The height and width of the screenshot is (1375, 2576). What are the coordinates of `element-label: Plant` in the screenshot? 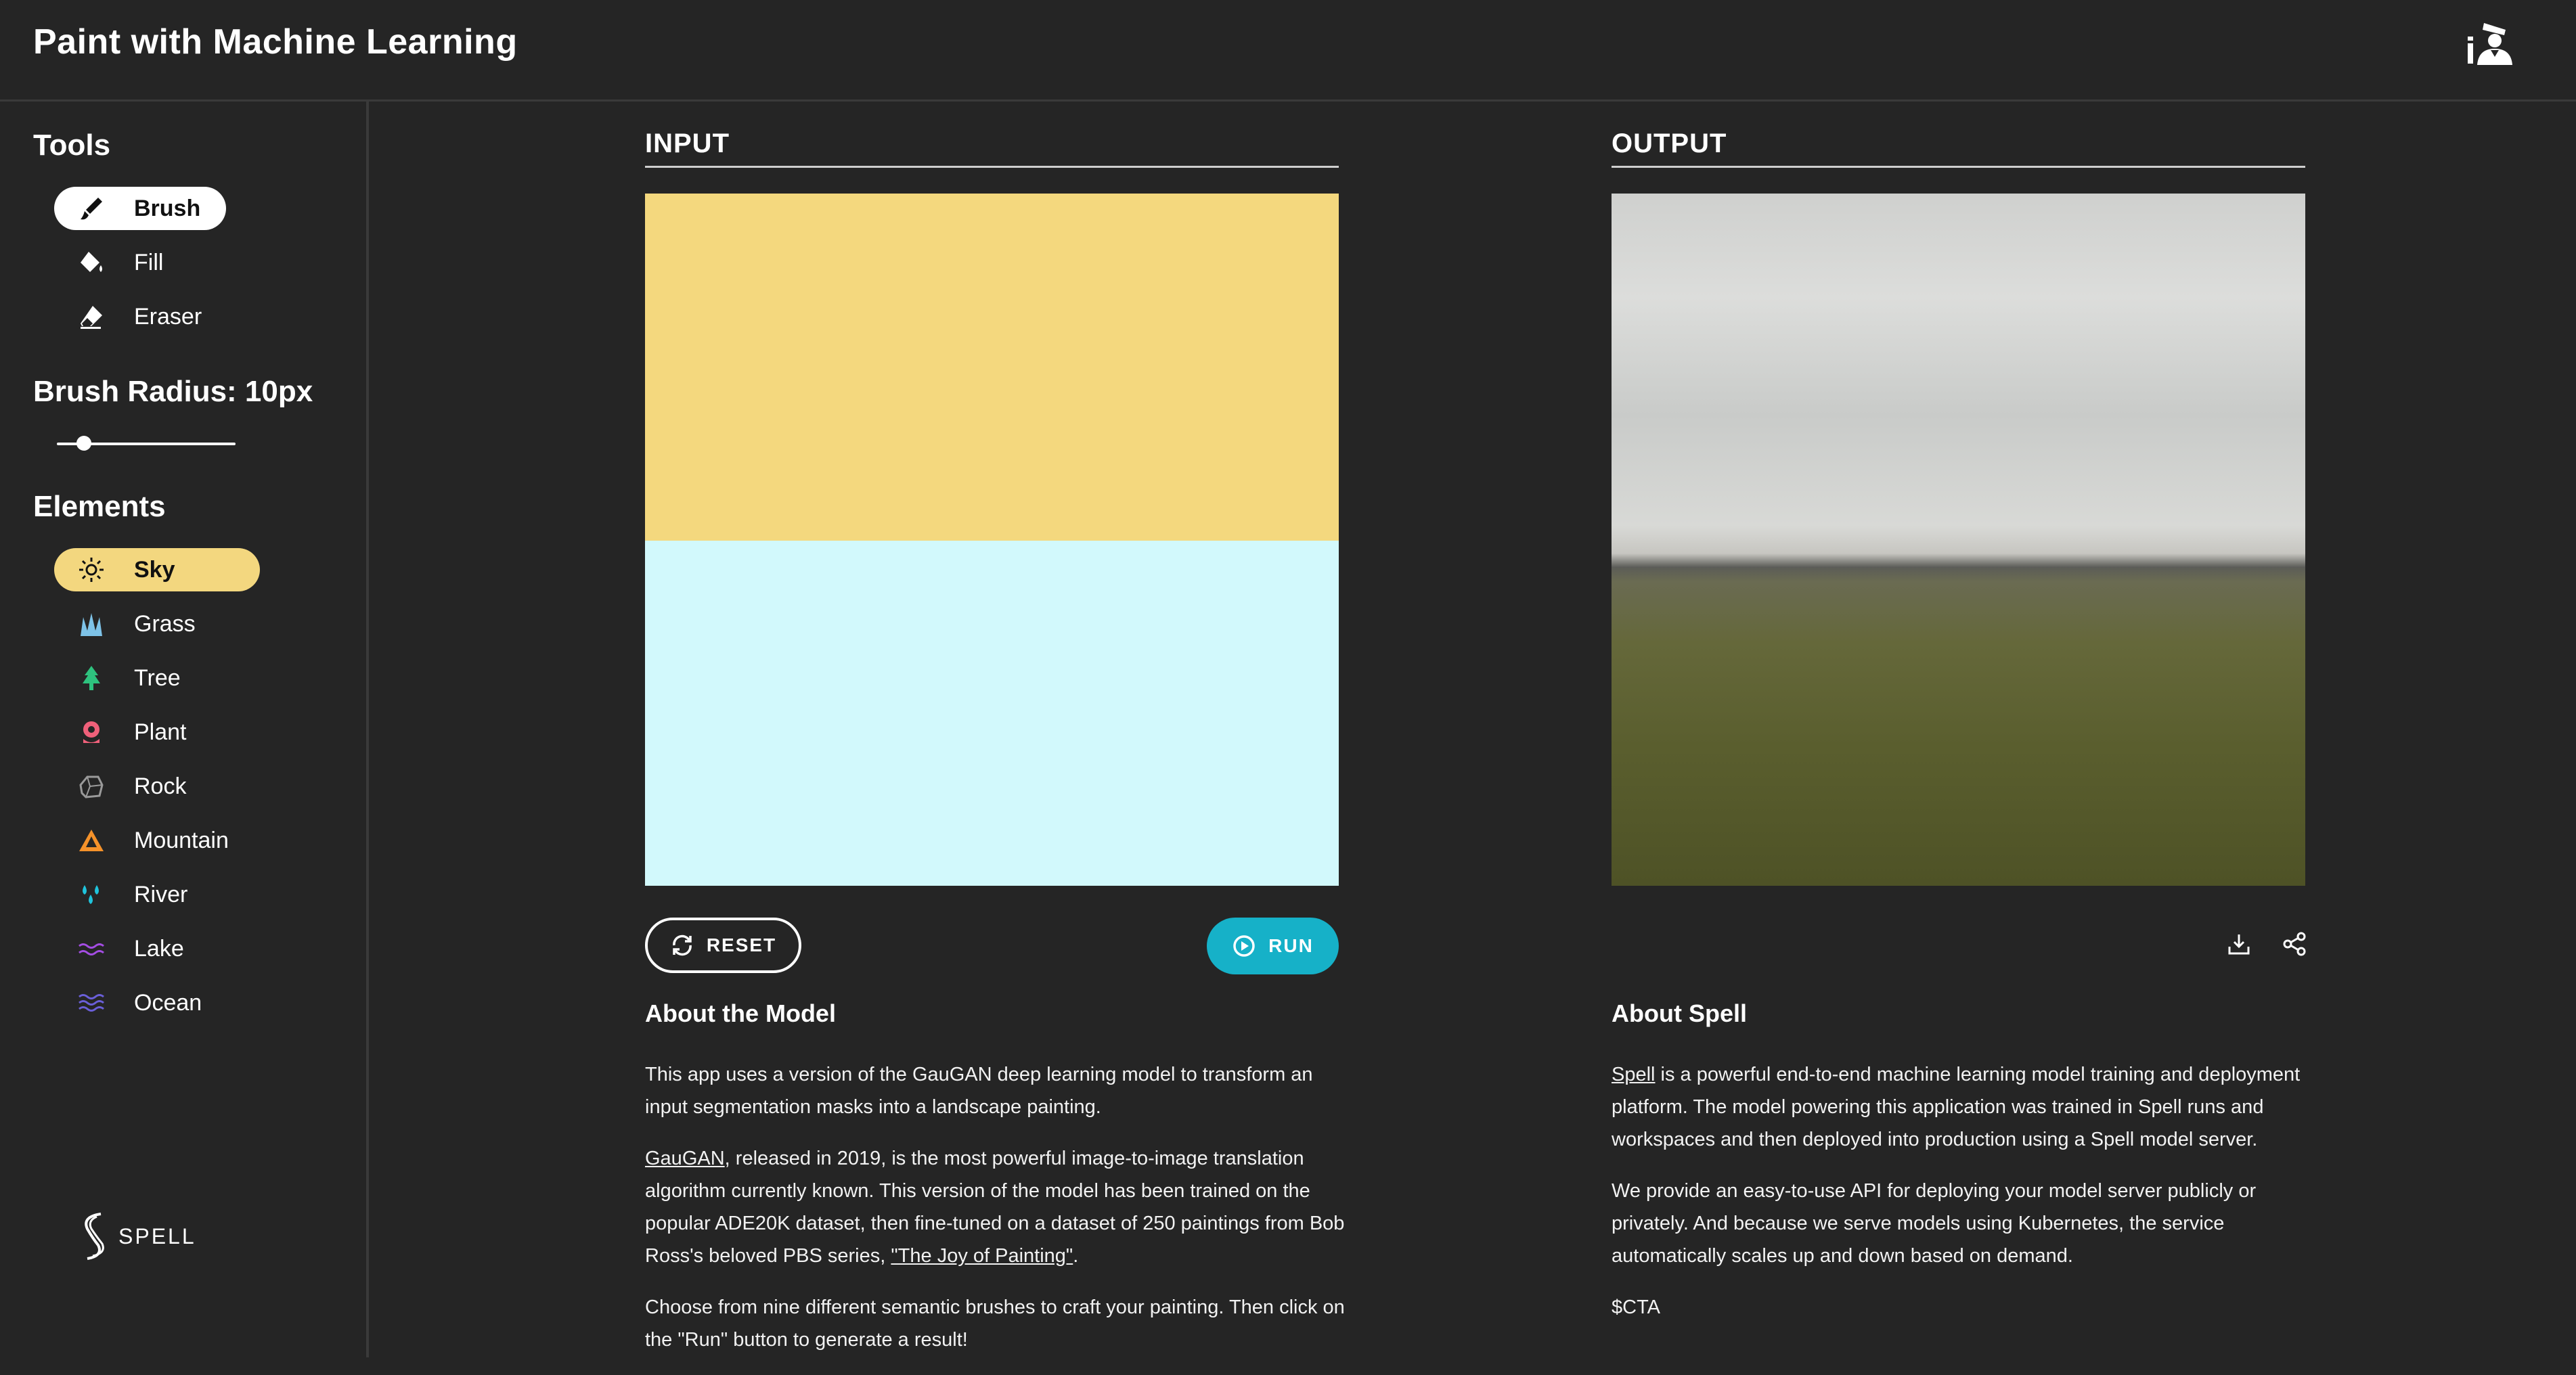 It's located at (160, 732).